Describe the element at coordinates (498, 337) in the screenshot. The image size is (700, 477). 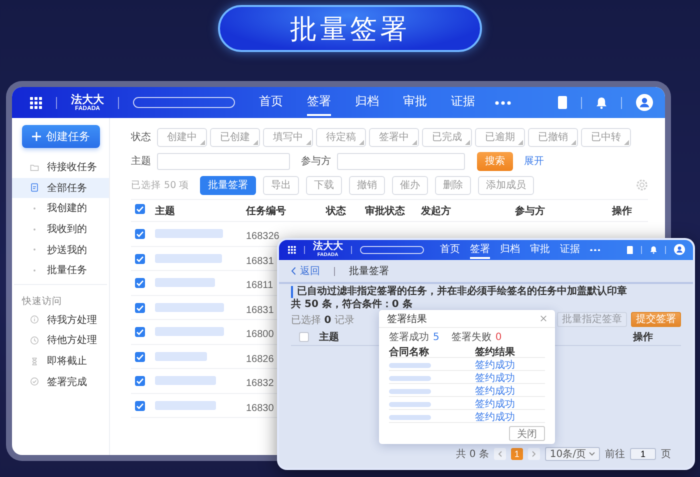
I see `stat-count: 0` at that location.